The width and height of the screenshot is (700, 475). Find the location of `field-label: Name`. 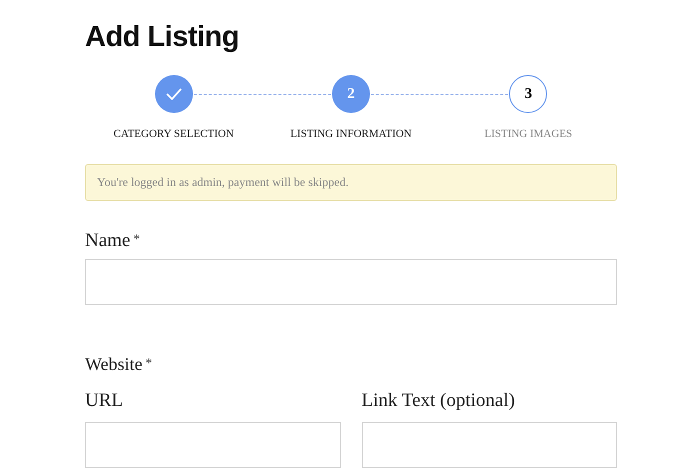

field-label: Name is located at coordinates (107, 240).